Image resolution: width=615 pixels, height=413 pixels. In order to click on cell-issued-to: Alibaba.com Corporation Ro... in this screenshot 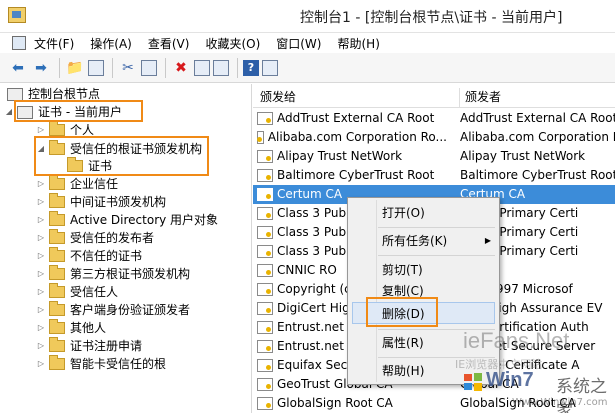, I will do `click(357, 137)`.